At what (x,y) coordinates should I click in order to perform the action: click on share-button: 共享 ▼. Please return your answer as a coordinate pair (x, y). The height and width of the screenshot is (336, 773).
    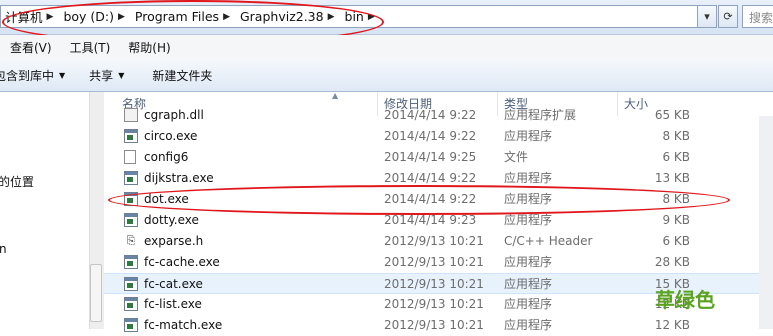
    Looking at the image, I should click on (113, 75).